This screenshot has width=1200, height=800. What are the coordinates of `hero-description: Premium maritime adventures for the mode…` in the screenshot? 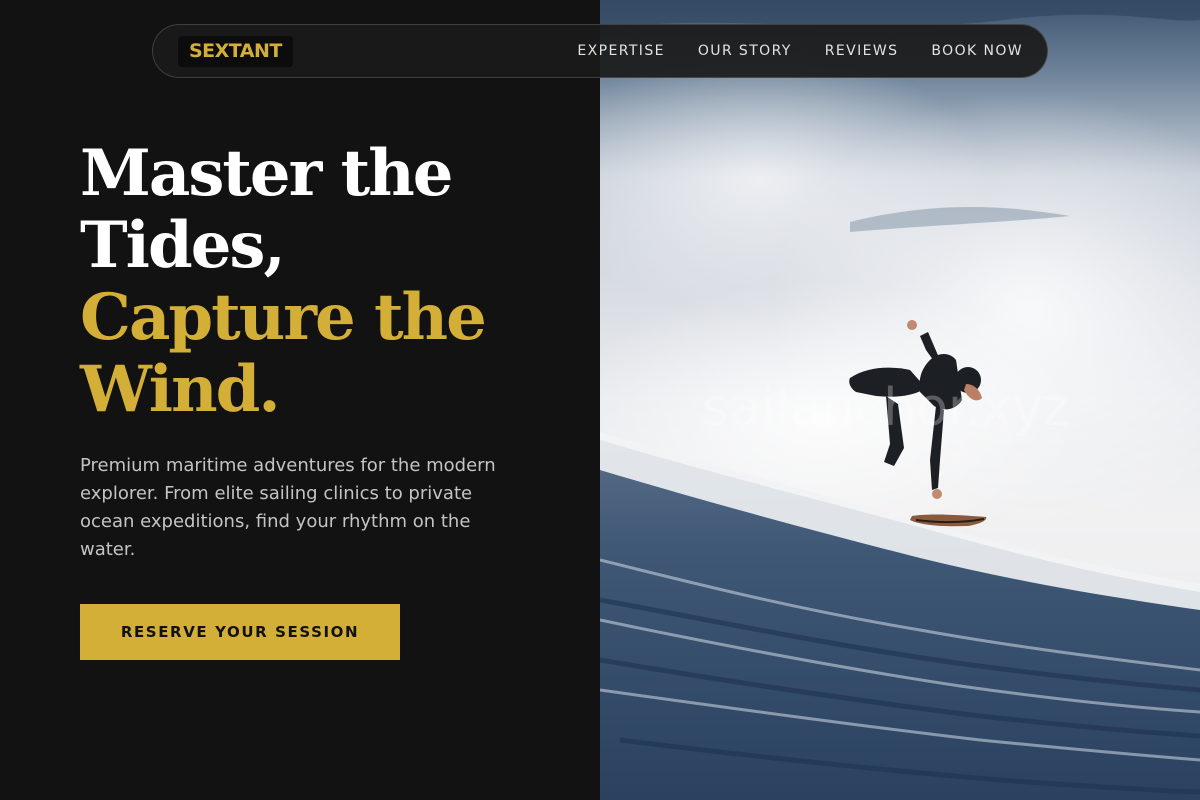 It's located at (288, 507).